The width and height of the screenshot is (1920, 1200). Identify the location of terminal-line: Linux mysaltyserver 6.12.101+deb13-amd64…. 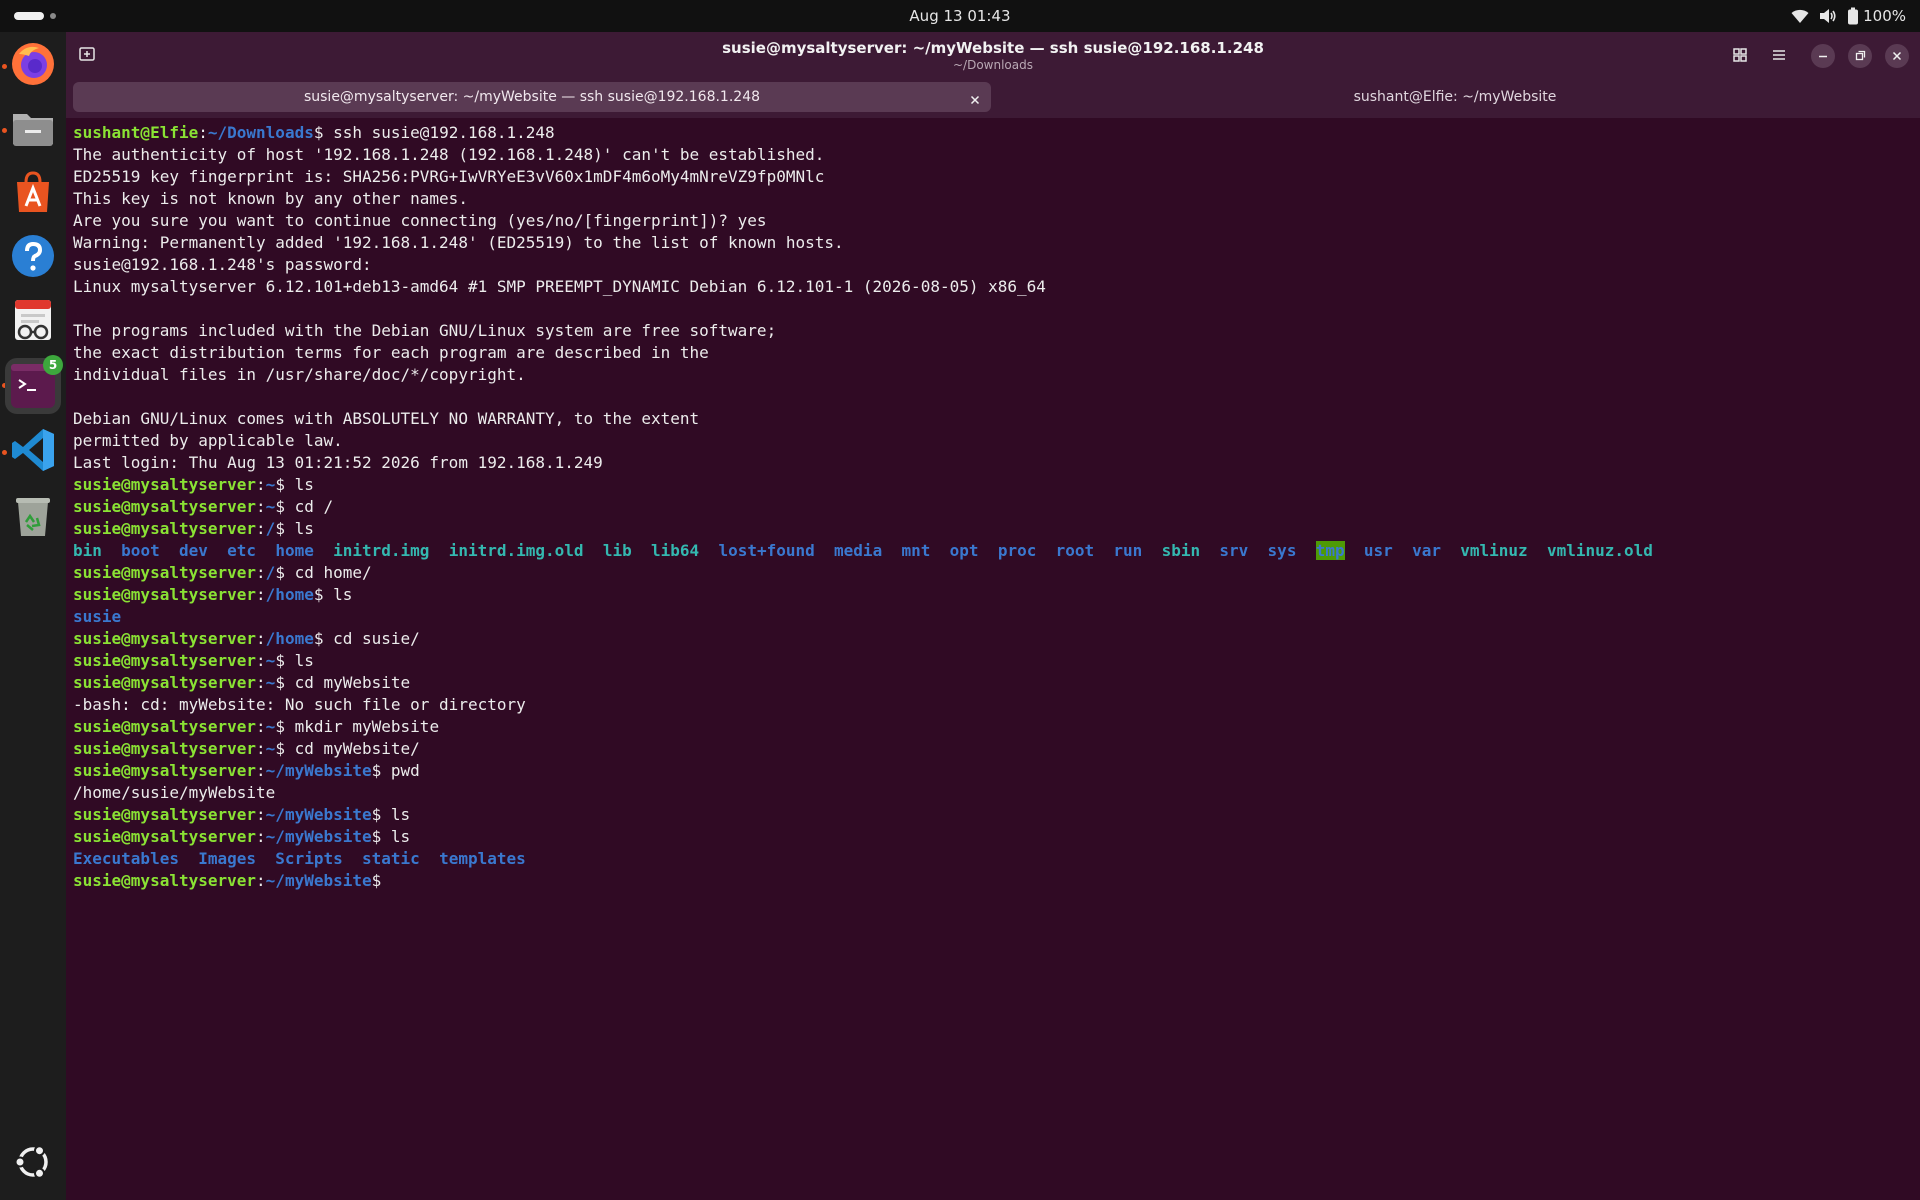
(993, 287).